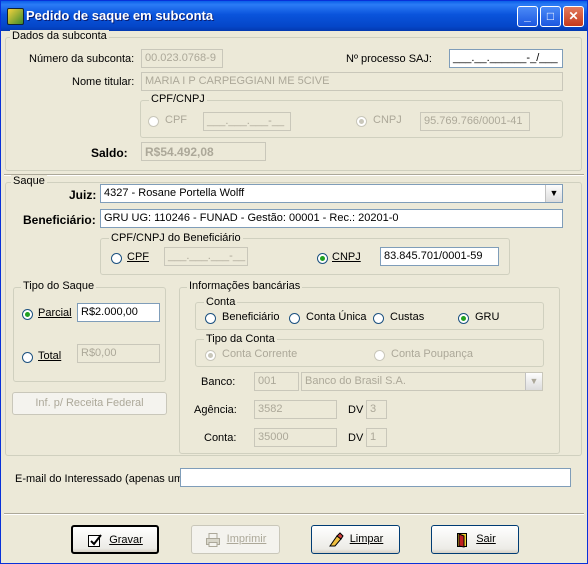 This screenshot has width=588, height=564. I want to click on limpar-button: Limpar, so click(355, 539).